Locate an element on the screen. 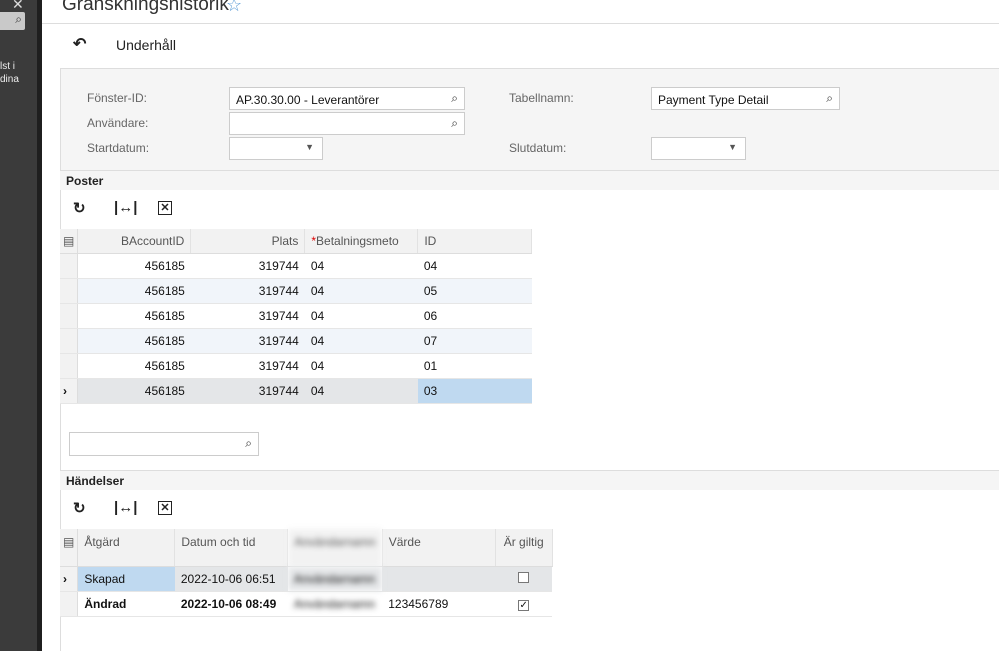 This screenshot has width=999, height=651. column-header-betalningsmetod: *Betalningsmeto is located at coordinates (361, 241).